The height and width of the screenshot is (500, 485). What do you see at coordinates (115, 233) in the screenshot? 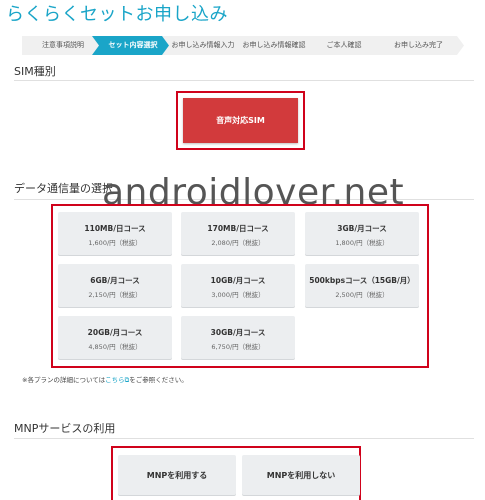
I see `plan-110mb-day: 110MB/日コース 1,600/円（税抜）` at bounding box center [115, 233].